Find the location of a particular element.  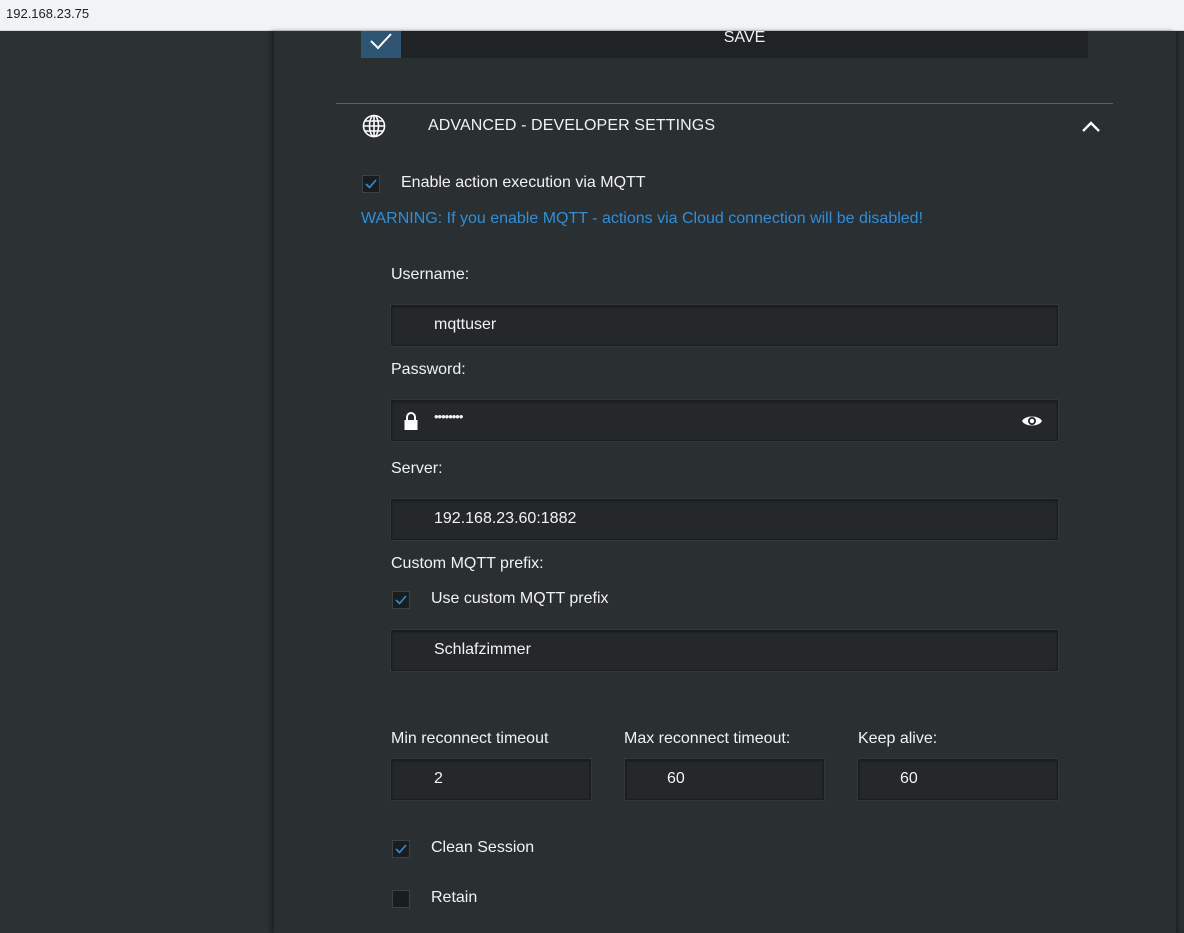

max-reconnect-field: 60 is located at coordinates (724, 779).